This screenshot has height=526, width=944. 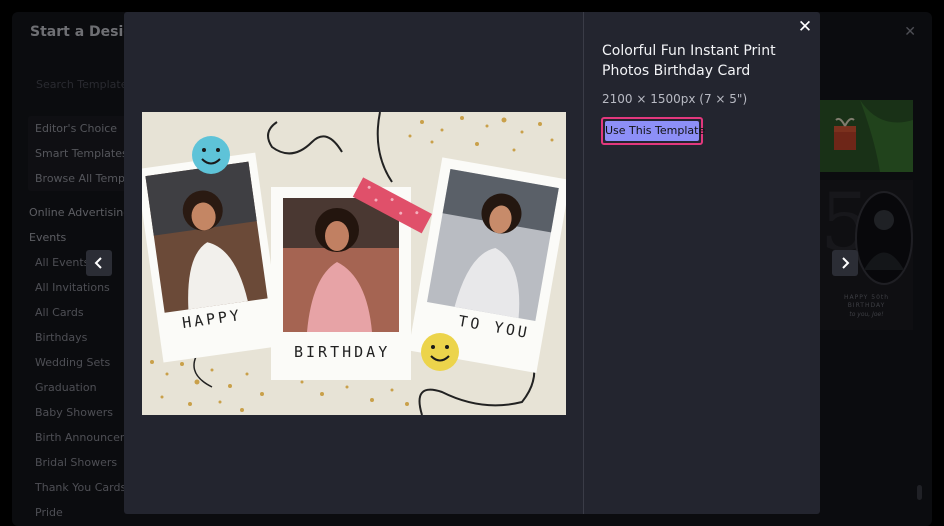 What do you see at coordinates (675, 99) in the screenshot?
I see `template-dimensions: 2100 × 1500px (7 × 5")` at bounding box center [675, 99].